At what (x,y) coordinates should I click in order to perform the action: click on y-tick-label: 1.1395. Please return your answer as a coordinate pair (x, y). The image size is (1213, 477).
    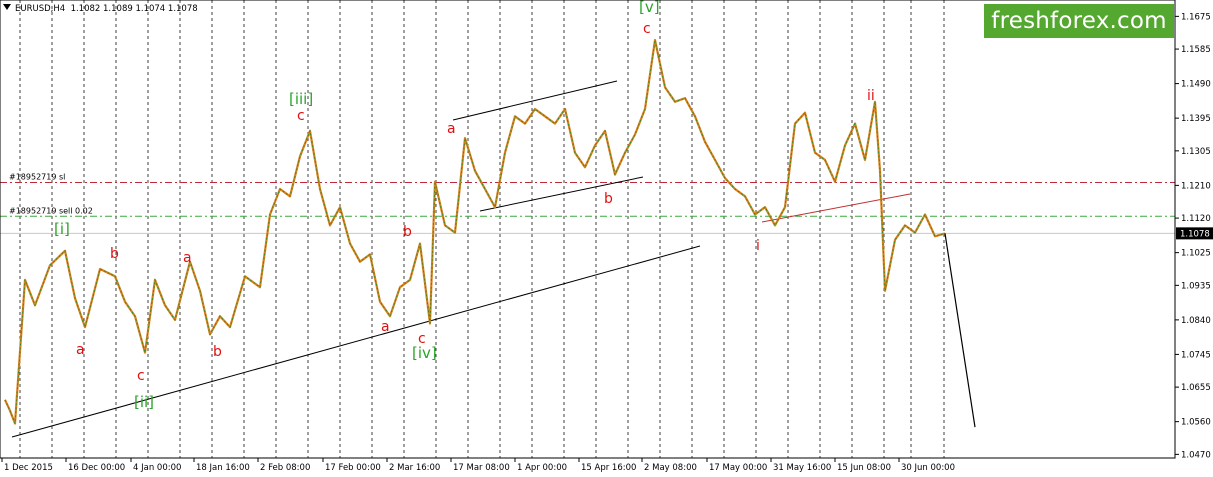
    Looking at the image, I should click on (1196, 119).